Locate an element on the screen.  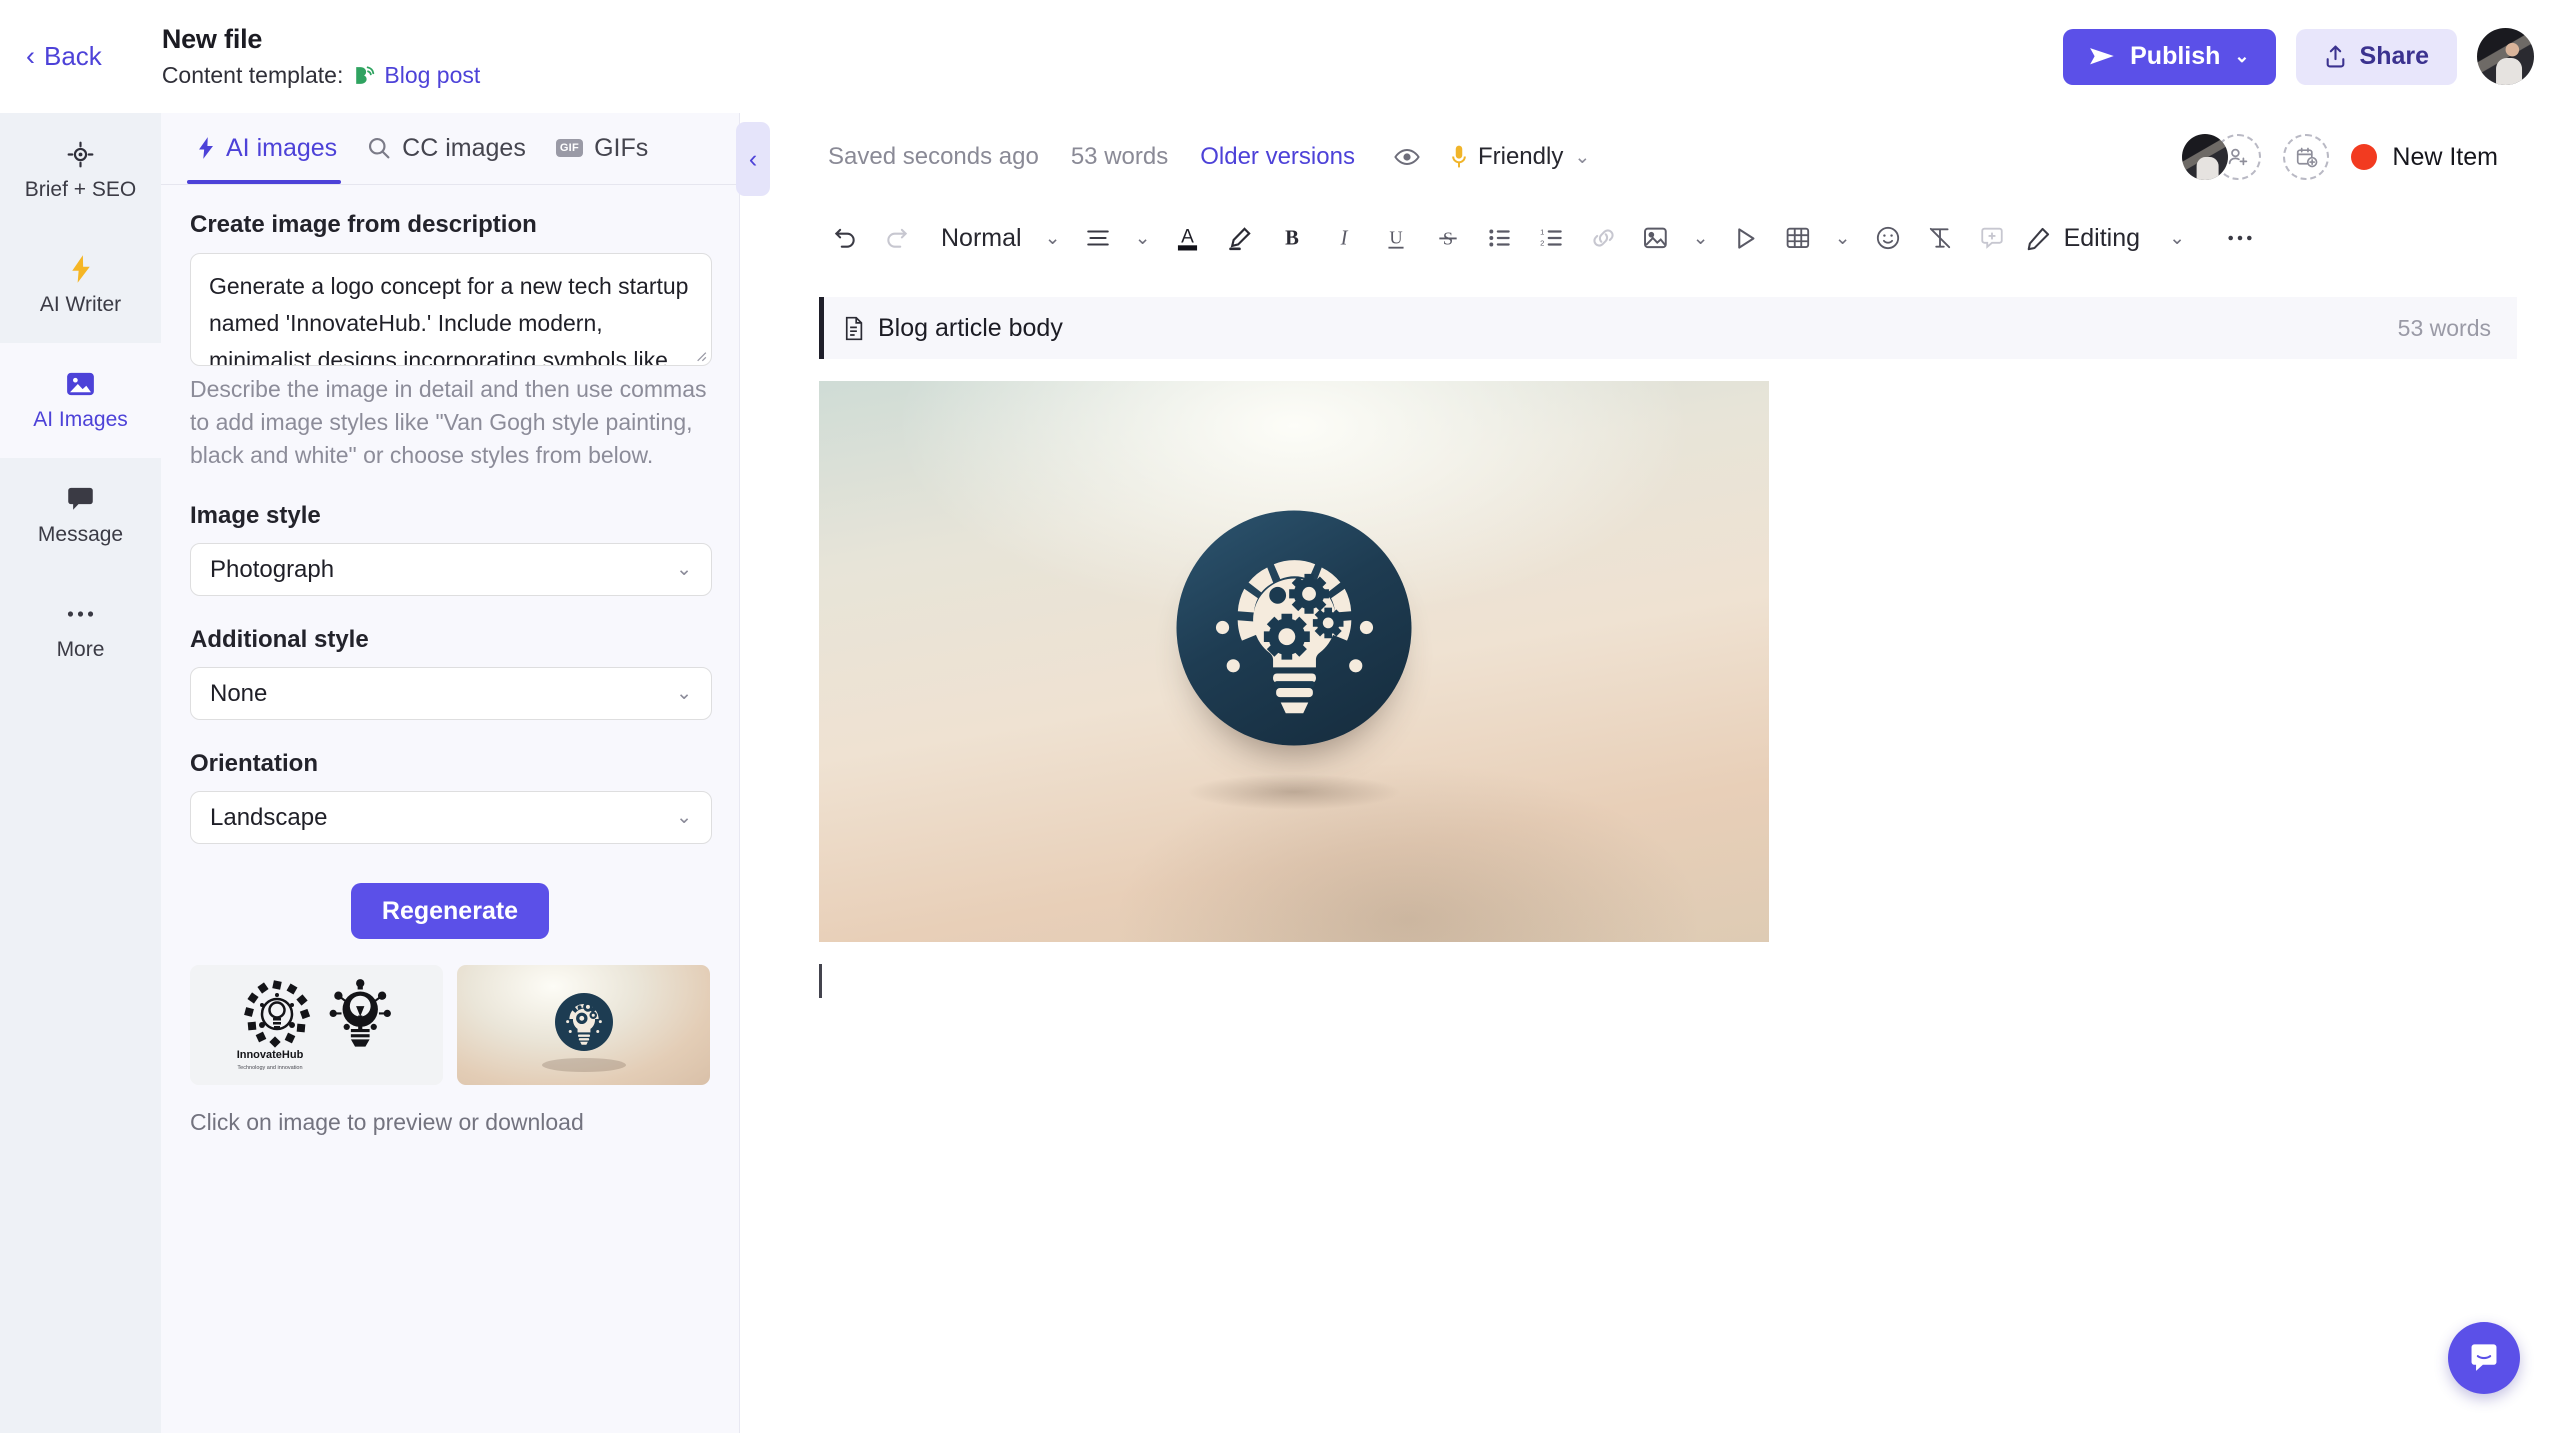
back-label: Back is located at coordinates (73, 56).